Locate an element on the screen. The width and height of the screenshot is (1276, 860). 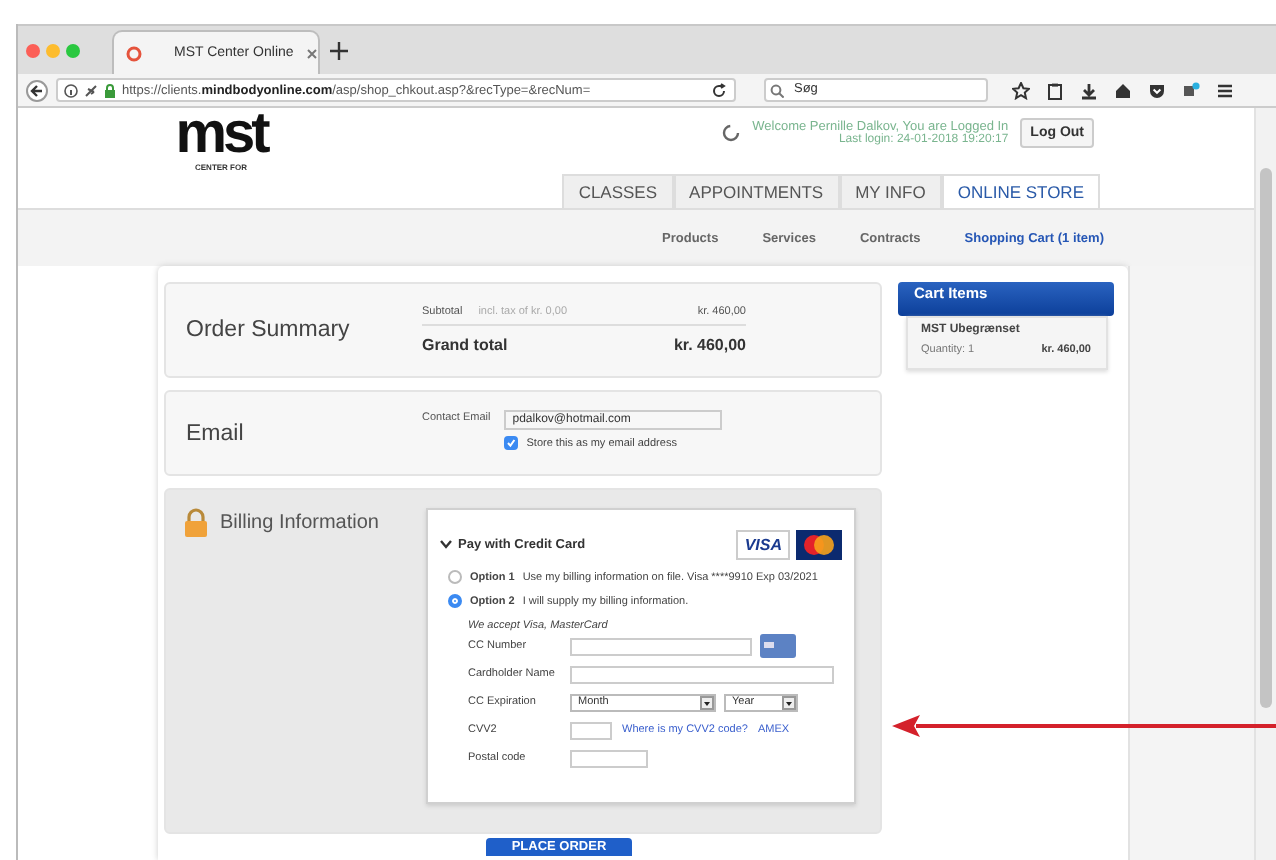
plus-icon is located at coordinates (339, 50).